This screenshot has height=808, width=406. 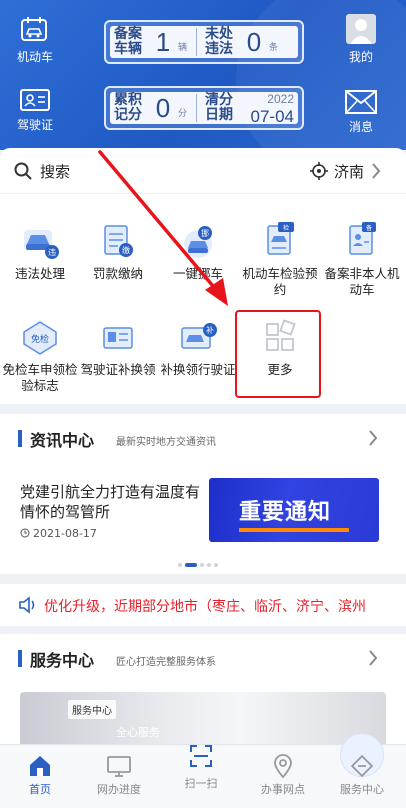 What do you see at coordinates (294, 530) in the screenshot?
I see `news-image-underline` at bounding box center [294, 530].